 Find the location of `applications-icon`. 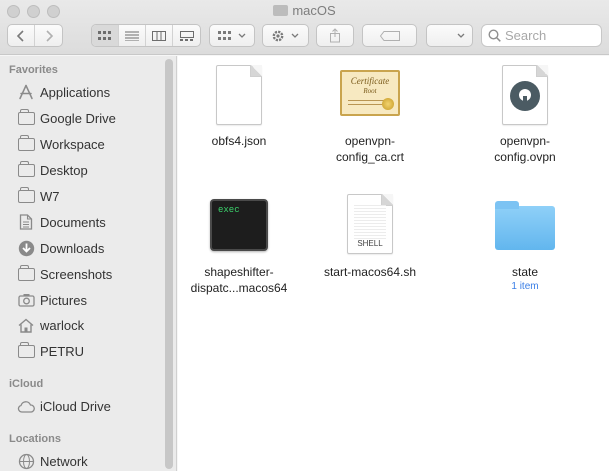

applications-icon is located at coordinates (26, 92).